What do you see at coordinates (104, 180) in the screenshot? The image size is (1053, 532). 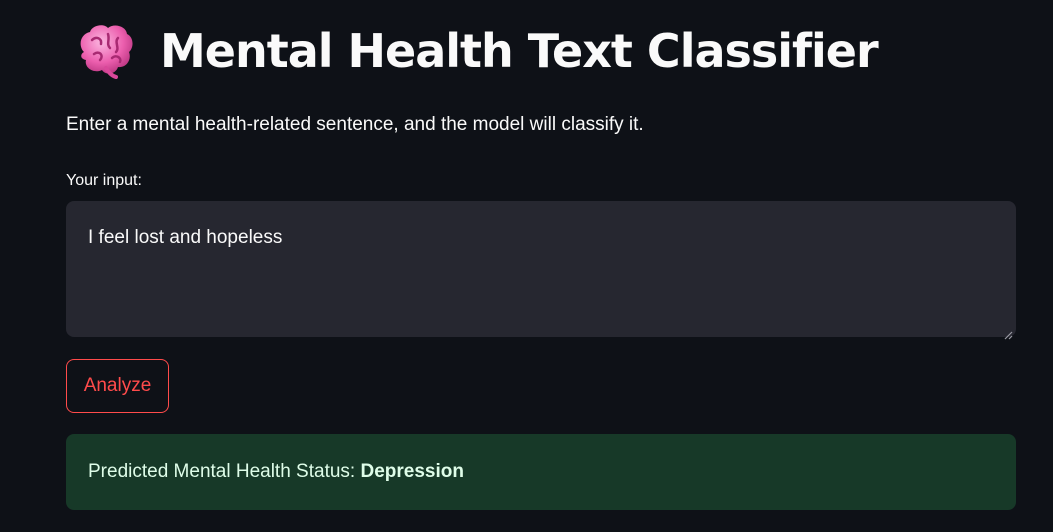 I see `input-label: Your input:` at bounding box center [104, 180].